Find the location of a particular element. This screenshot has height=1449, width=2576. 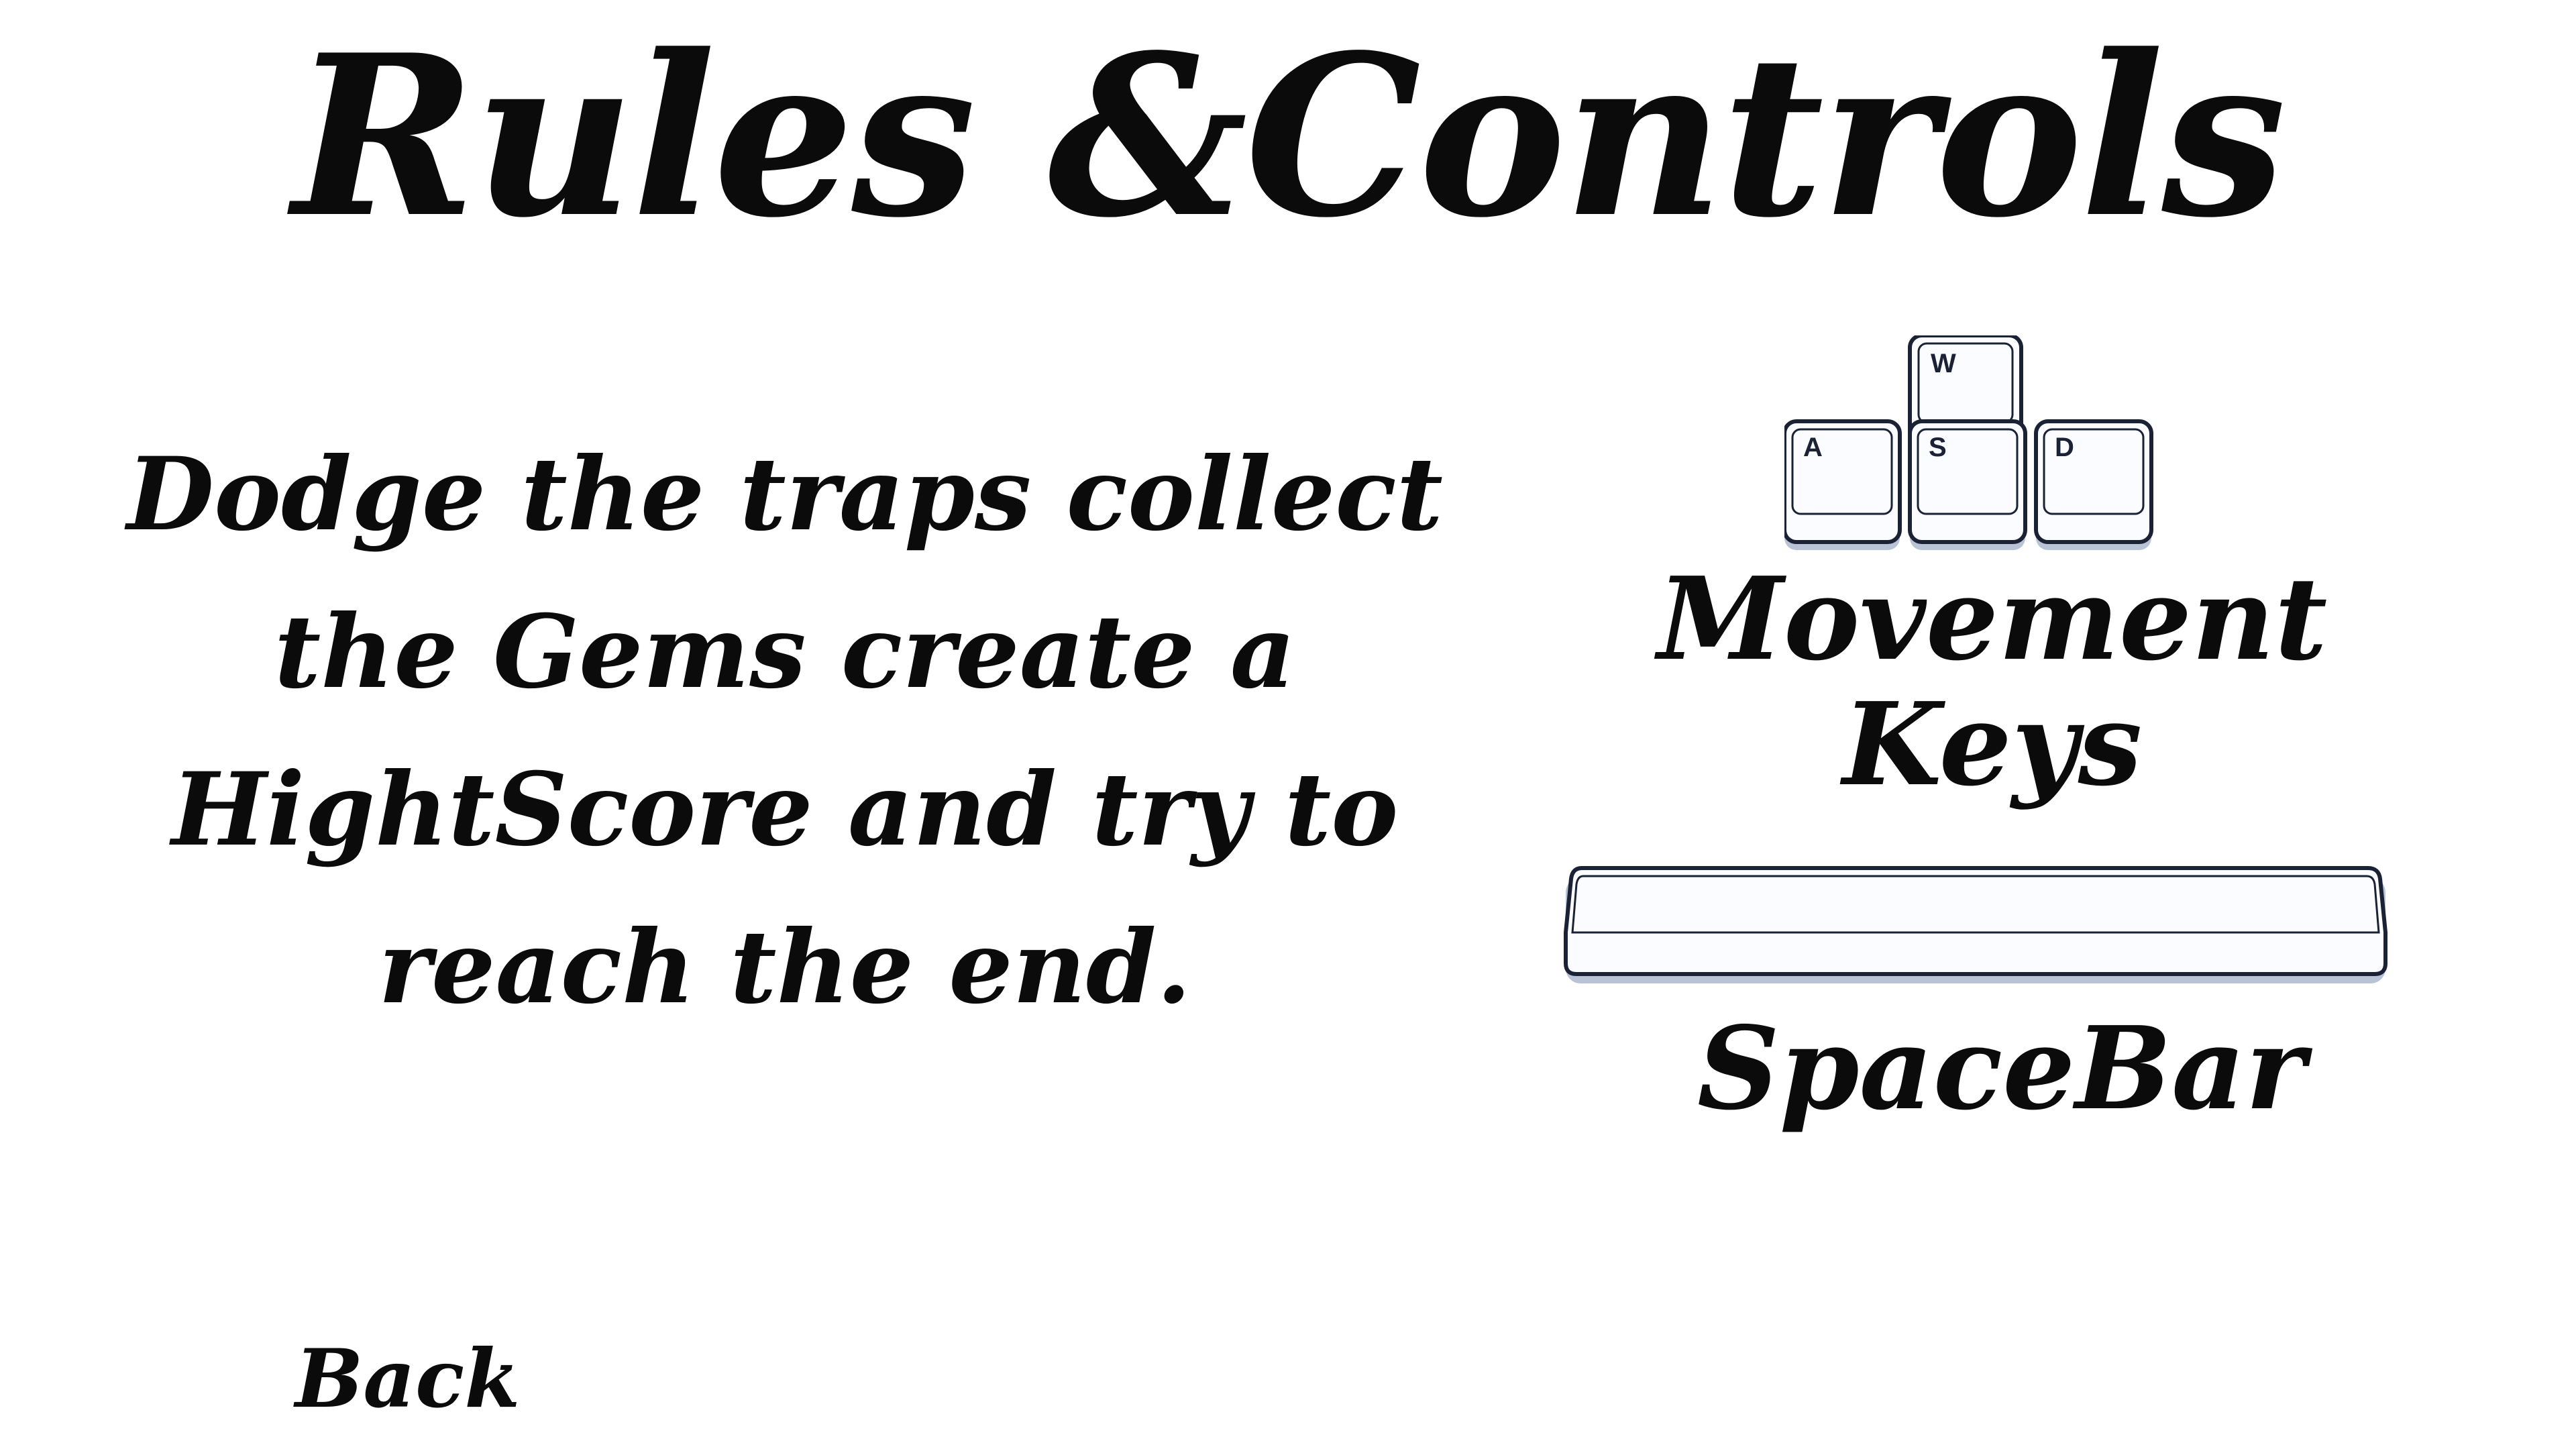

movement-keys-label: Movement Keys is located at coordinates (1992, 682).